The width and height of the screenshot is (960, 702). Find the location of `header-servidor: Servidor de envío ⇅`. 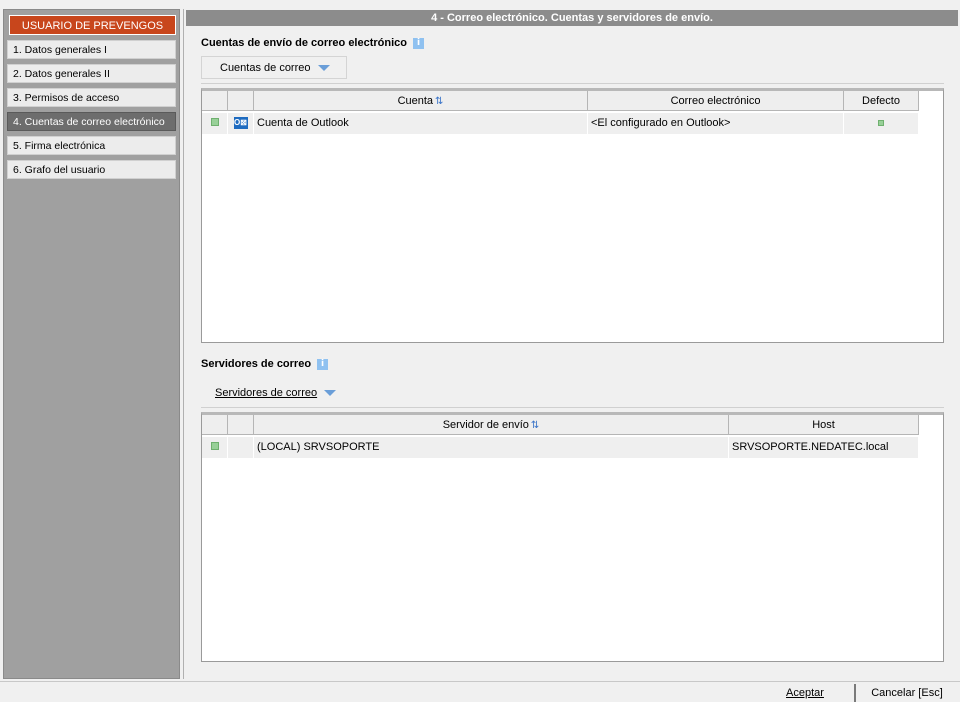

header-servidor: Servidor de envío ⇅ is located at coordinates (491, 425).